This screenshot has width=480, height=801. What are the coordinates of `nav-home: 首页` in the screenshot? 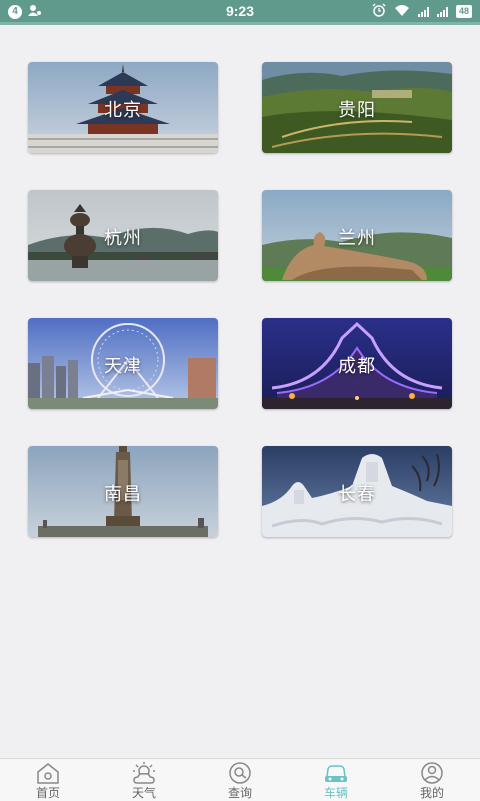 It's located at (48, 780).